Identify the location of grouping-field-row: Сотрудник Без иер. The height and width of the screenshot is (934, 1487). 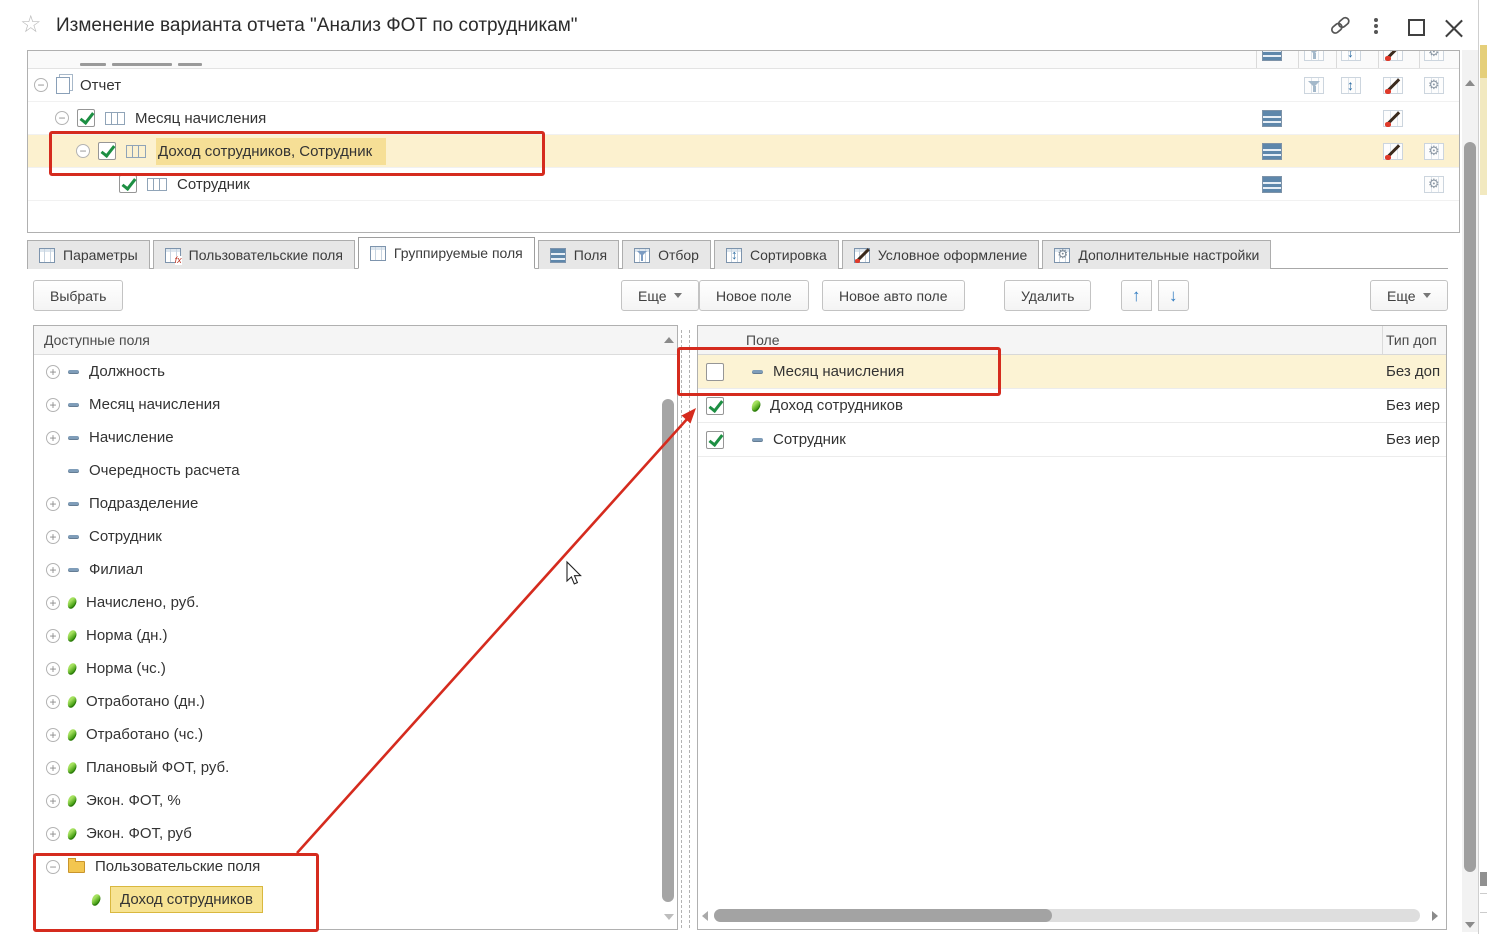
(1072, 440).